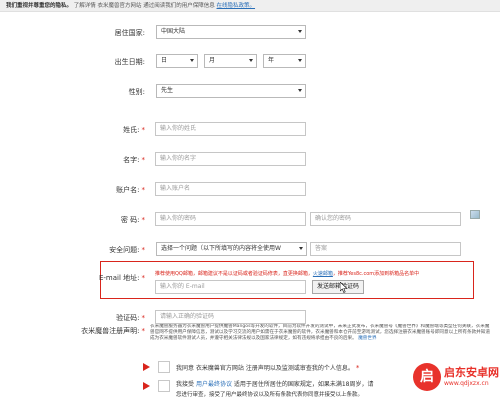 The height and width of the screenshot is (409, 500). What do you see at coordinates (230, 317) in the screenshot?
I see `verify-code-input: 请输入正确的验证码` at bounding box center [230, 317].